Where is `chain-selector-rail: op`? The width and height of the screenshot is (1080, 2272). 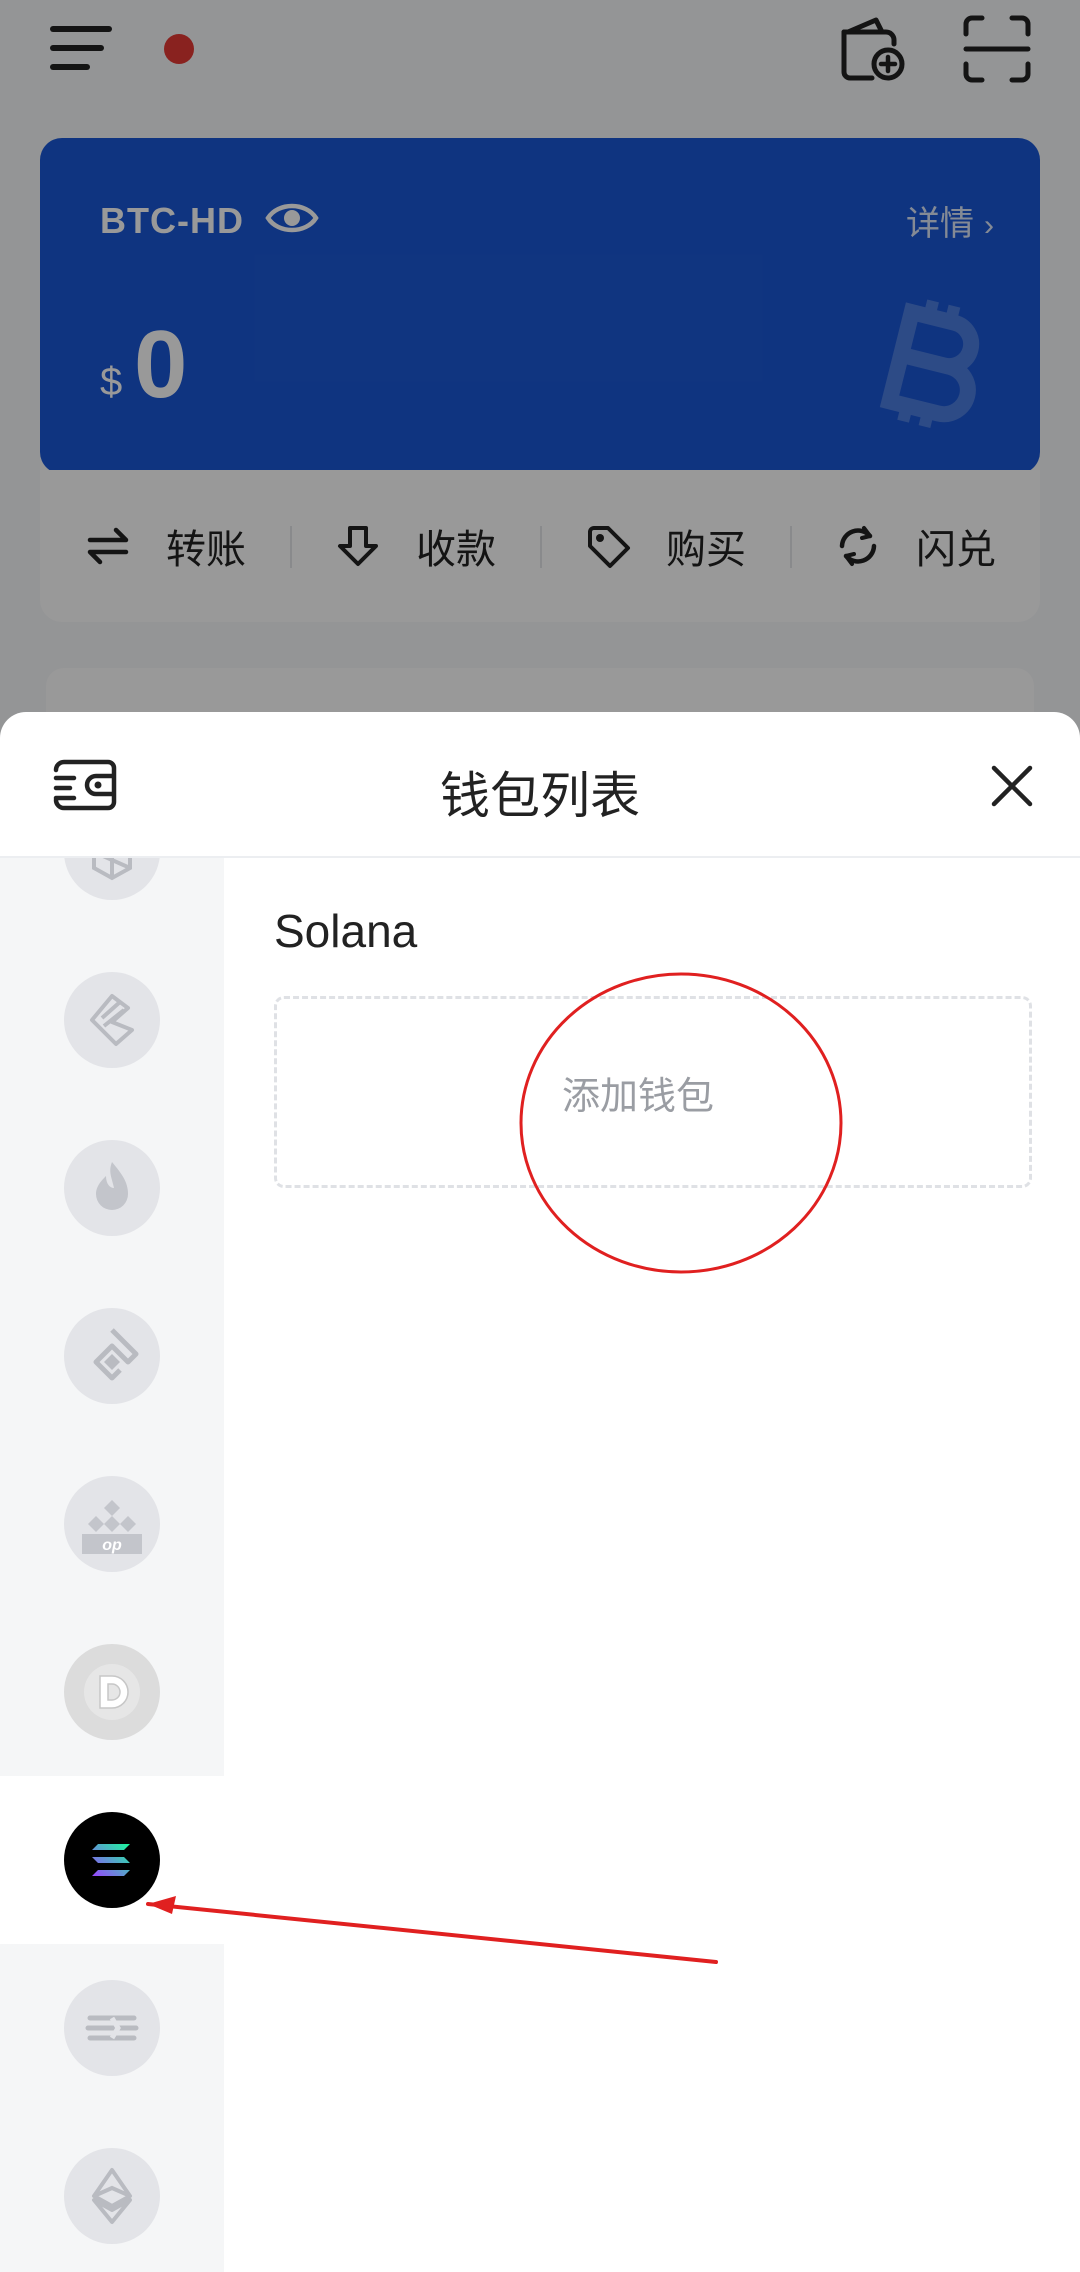
chain-selector-rail: op is located at coordinates (112, 1565).